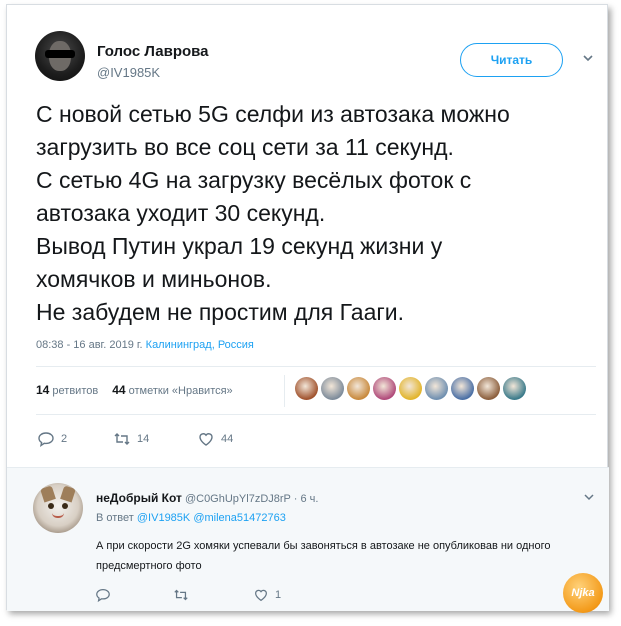  Describe the element at coordinates (245, 147) in the screenshot. I see `tweet-line: загрузить во все соц сети за 11 секунд.` at that location.